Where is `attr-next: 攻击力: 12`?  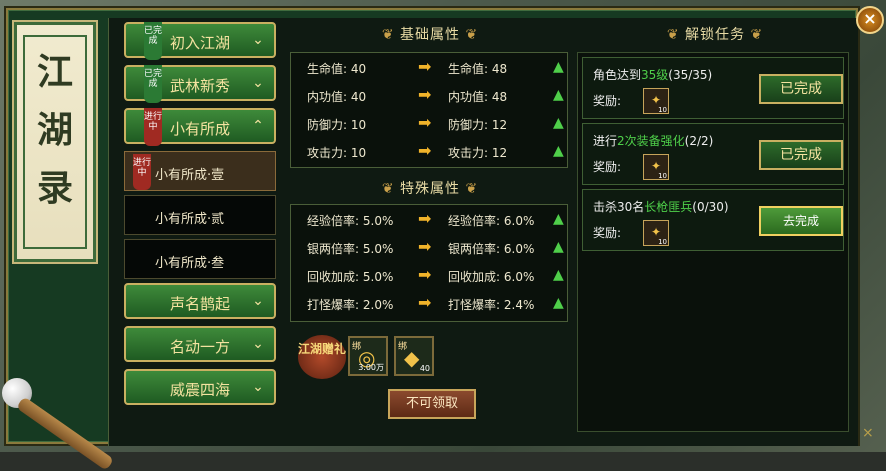 attr-next: 攻击力: 12 is located at coordinates (478, 153).